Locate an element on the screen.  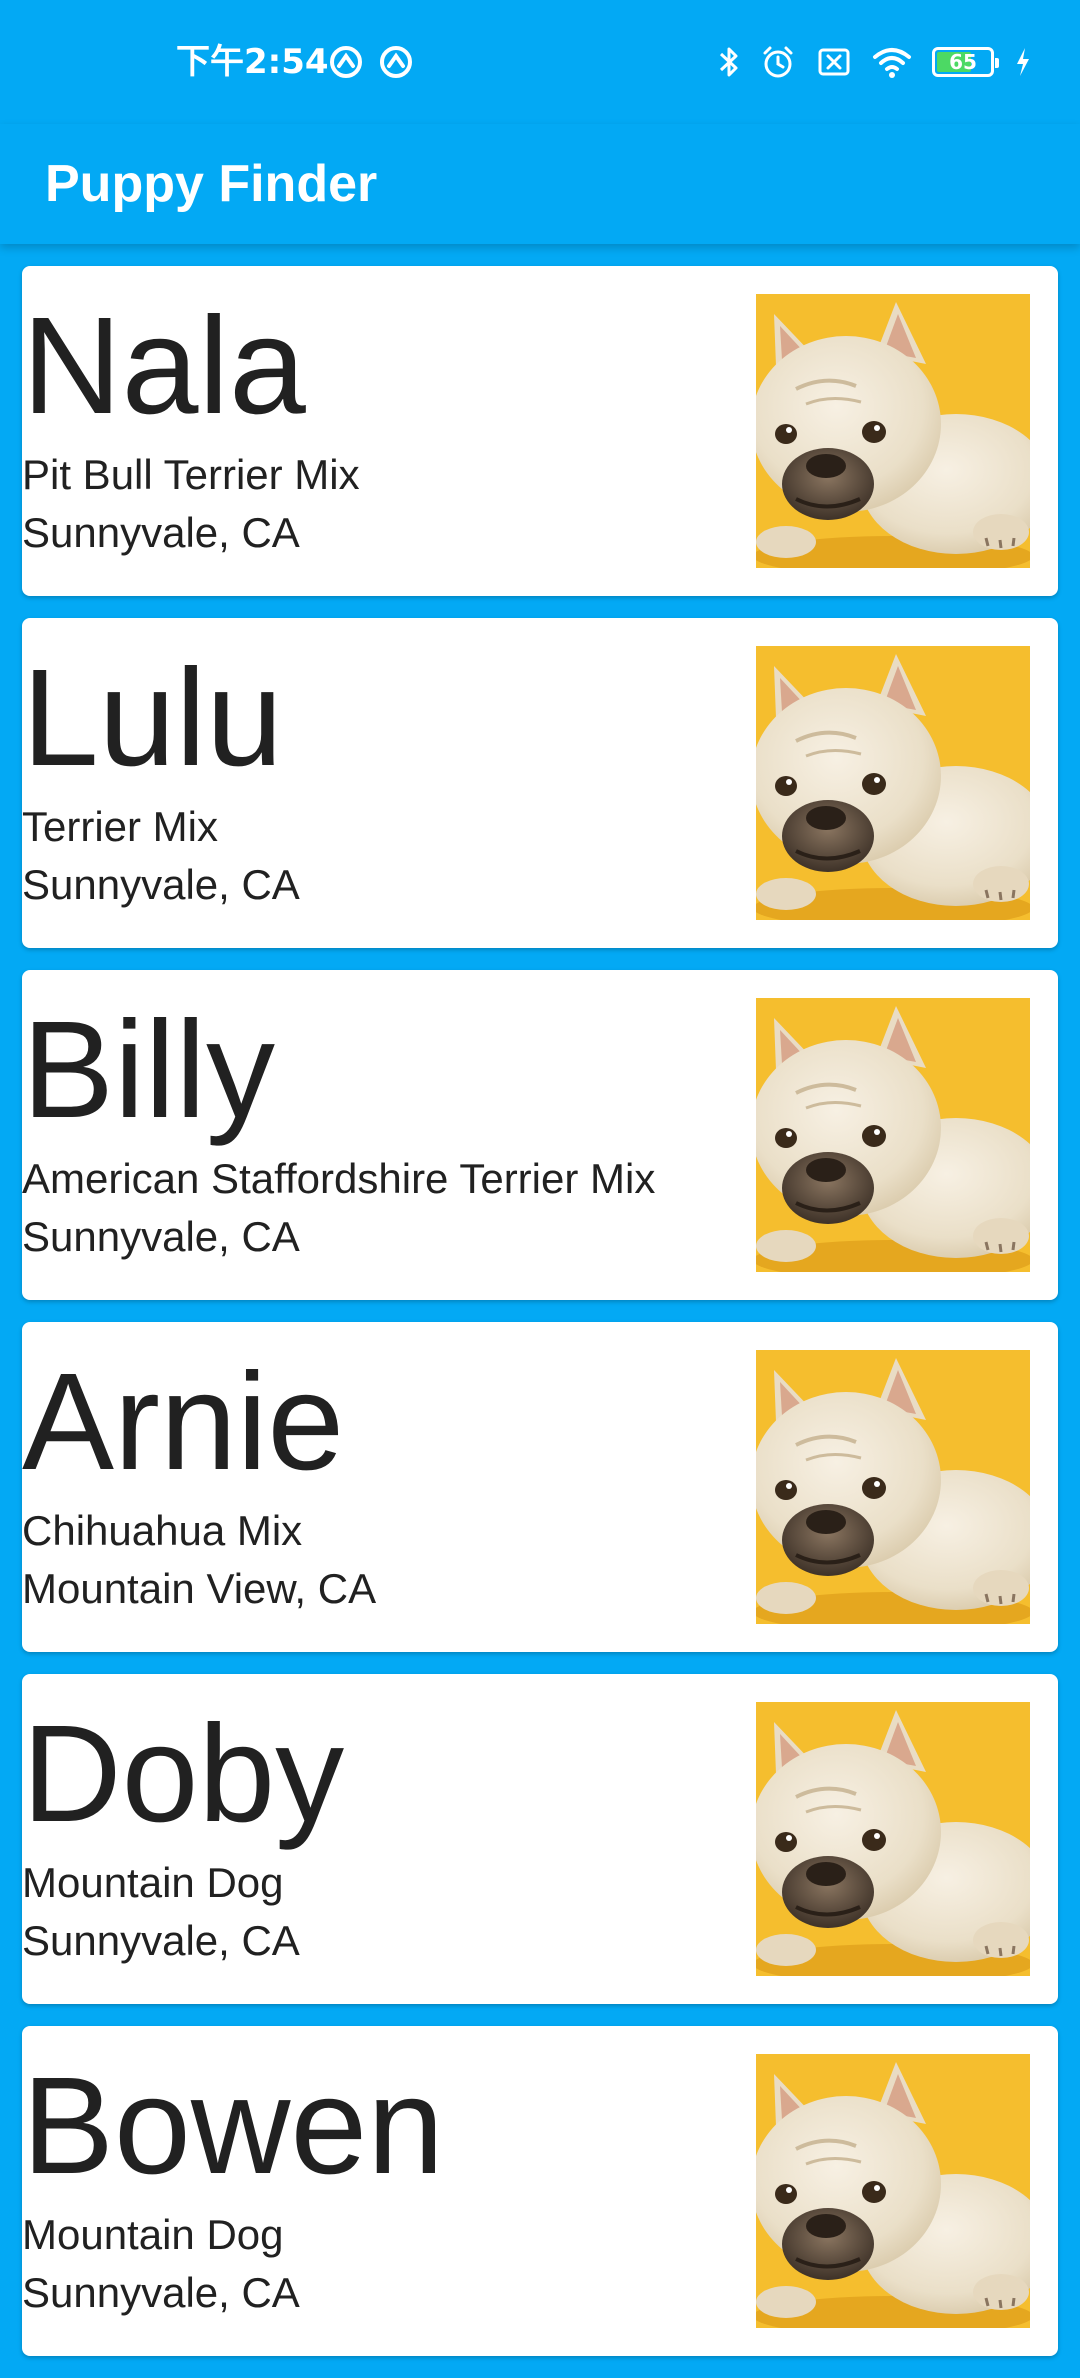
battery-indicator: 65 is located at coordinates (965, 62).